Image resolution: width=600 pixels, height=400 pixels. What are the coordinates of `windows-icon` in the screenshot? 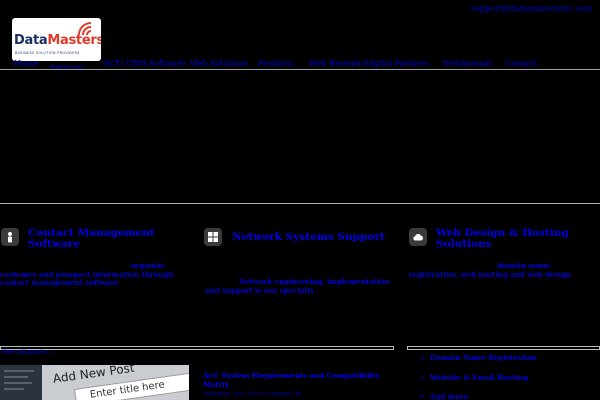 It's located at (213, 237).